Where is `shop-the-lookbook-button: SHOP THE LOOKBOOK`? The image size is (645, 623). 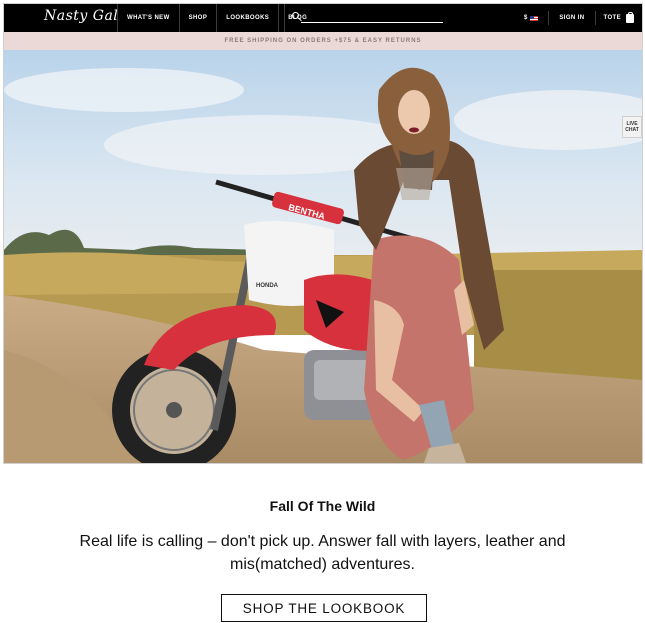
shop-the-lookbook-button: SHOP THE LOOKBOOK is located at coordinates (324, 608).